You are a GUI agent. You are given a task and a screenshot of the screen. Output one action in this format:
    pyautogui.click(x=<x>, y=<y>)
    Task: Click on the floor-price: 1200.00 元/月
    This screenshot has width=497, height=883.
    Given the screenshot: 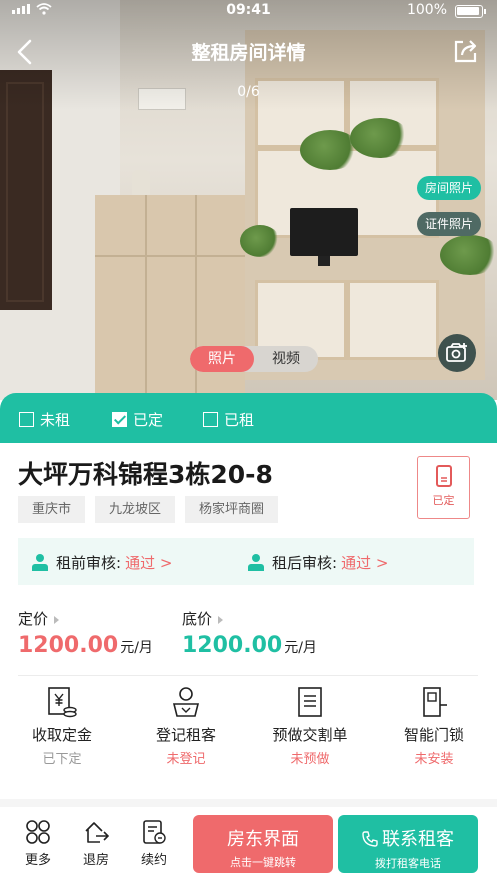 What is the action you would take?
    pyautogui.click(x=249, y=645)
    